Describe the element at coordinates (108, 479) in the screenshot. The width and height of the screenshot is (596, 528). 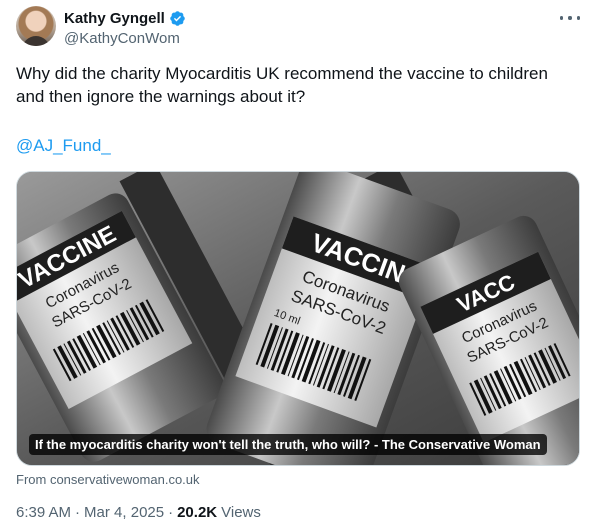
I see `card-source: From conservativewoman.co.uk` at that location.